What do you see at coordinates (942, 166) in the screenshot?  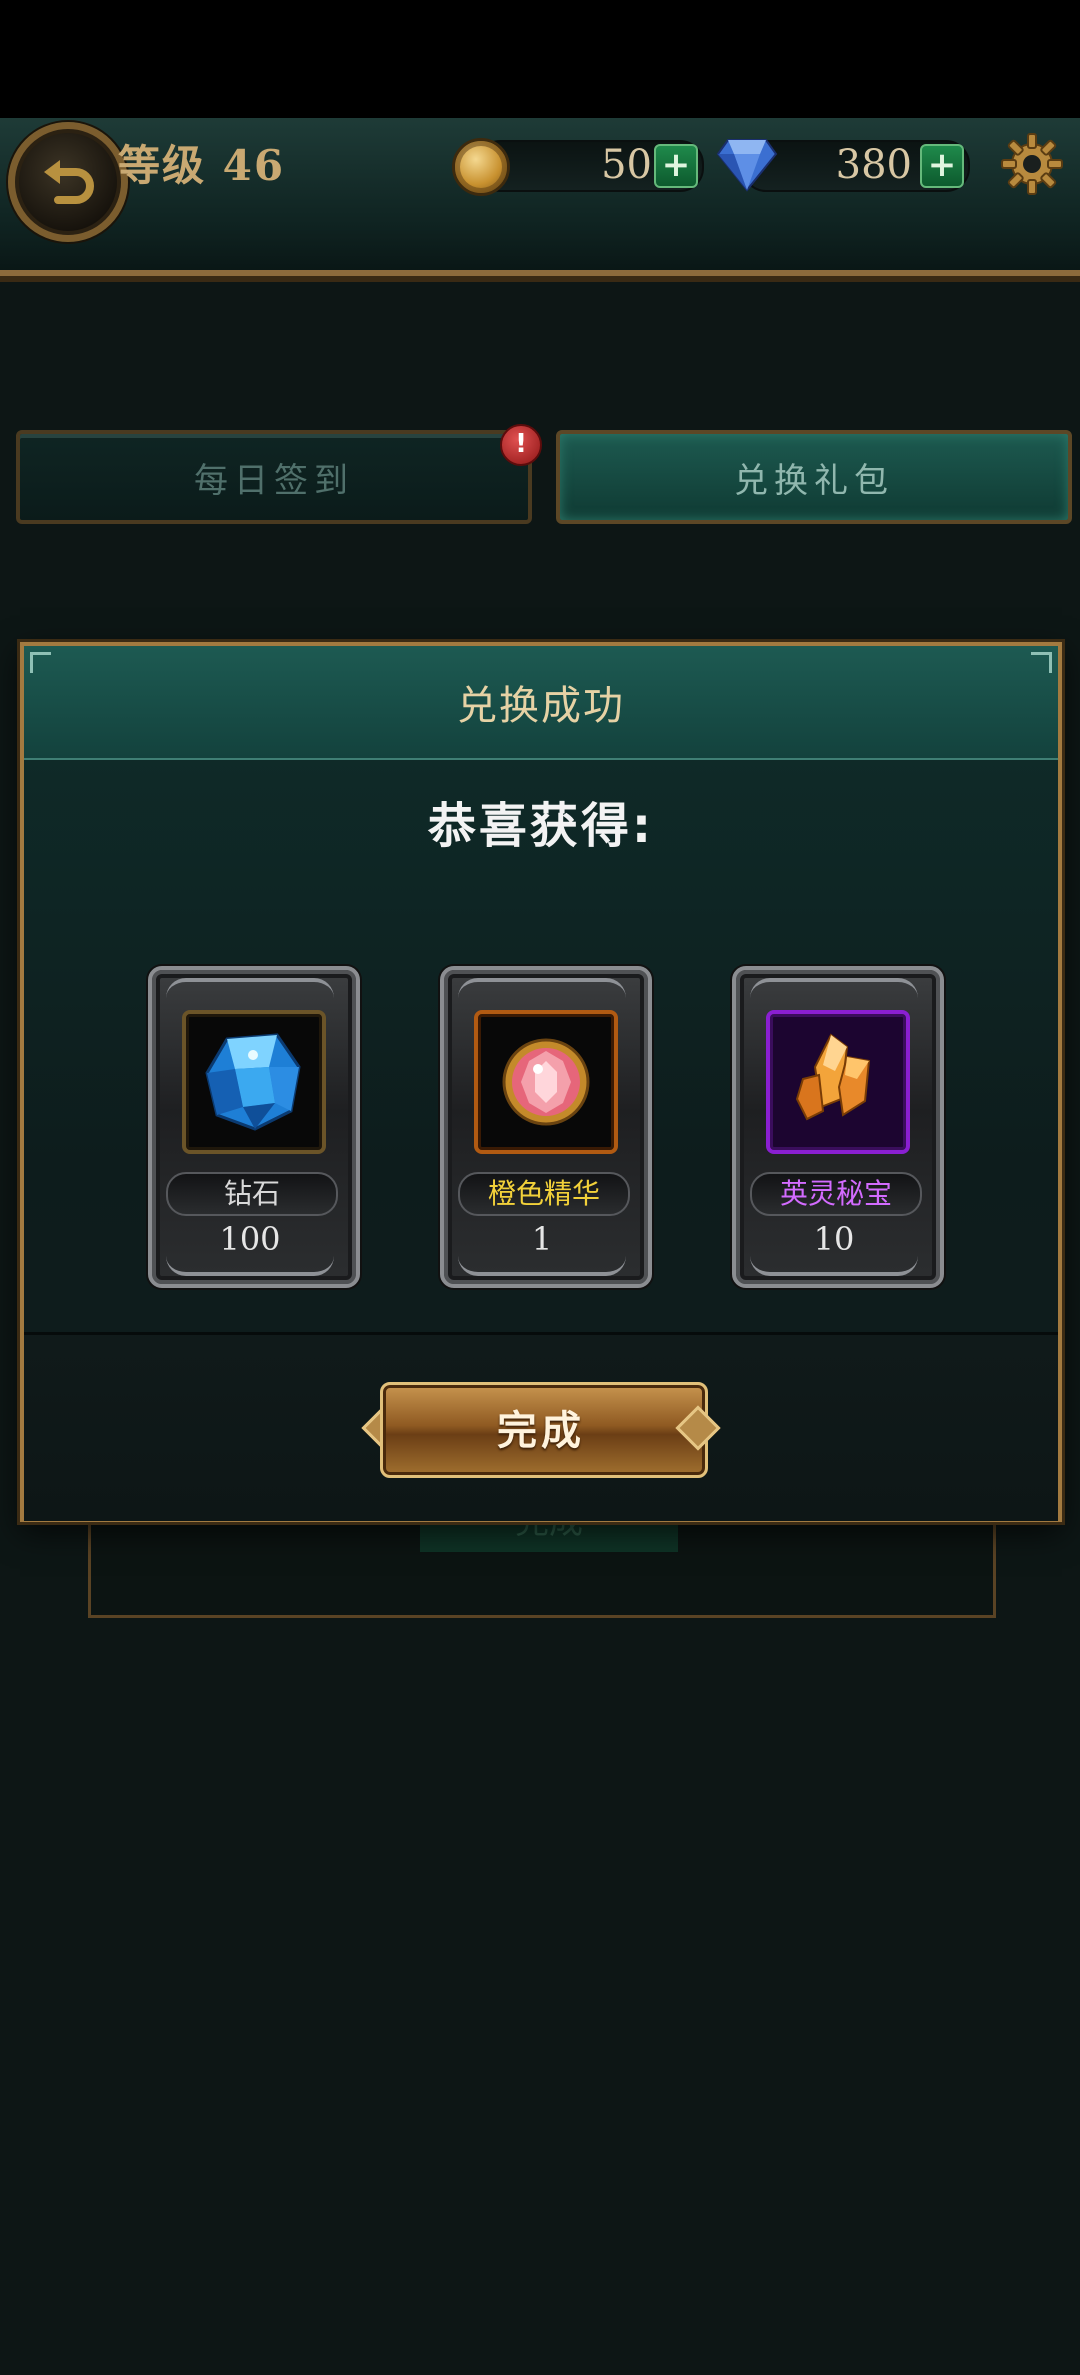 I see `add-diamond-button: +` at bounding box center [942, 166].